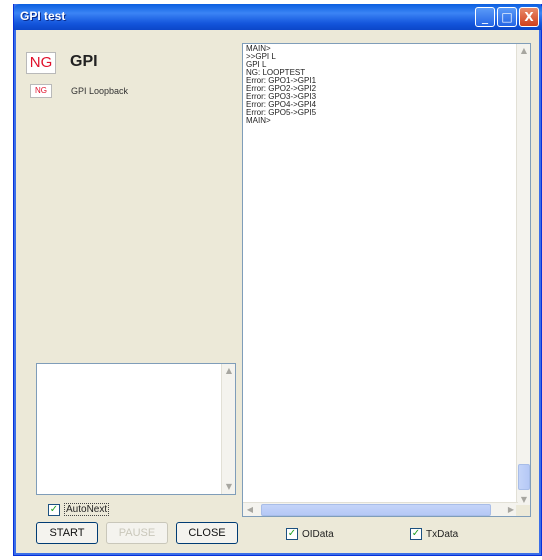  What do you see at coordinates (524, 51) in the screenshot?
I see `log-scroll-up-icon: ▲` at bounding box center [524, 51].